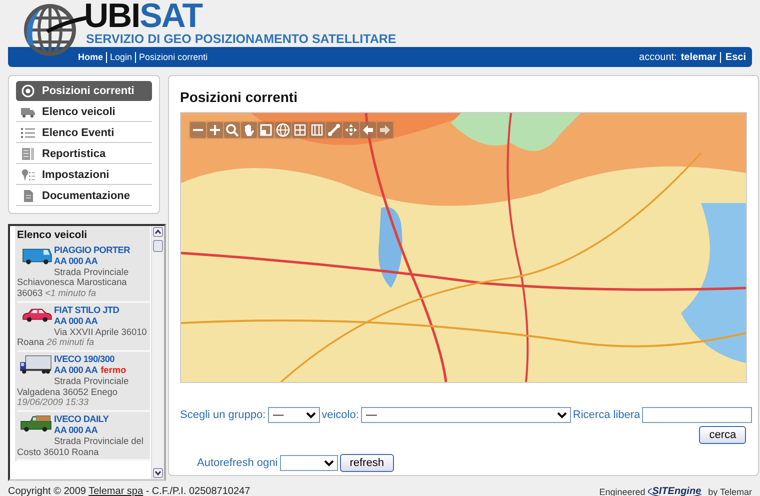 The height and width of the screenshot is (496, 760). I want to click on square-icon, so click(266, 130).